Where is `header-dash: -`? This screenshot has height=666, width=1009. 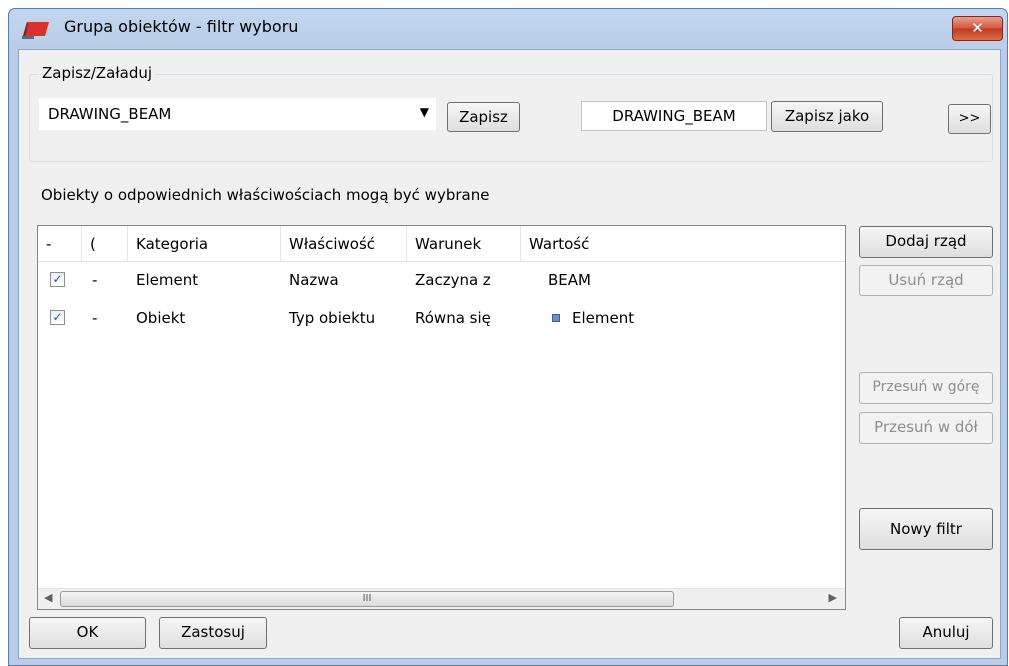
header-dash: - is located at coordinates (60, 244).